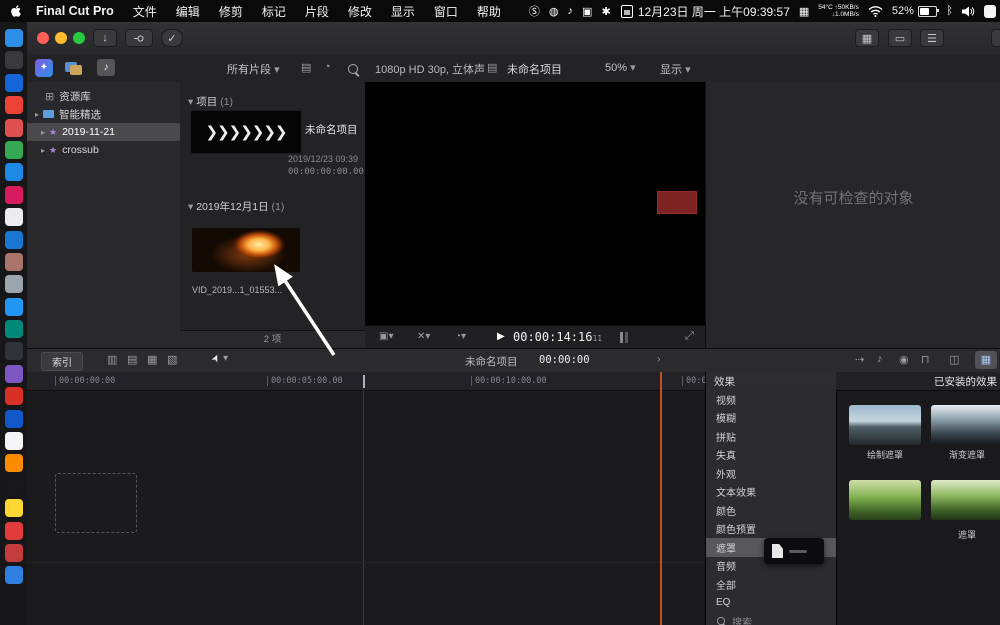 The image size is (1000, 625). What do you see at coordinates (771, 510) in the screenshot?
I see `effects-category-color: 颜色` at bounding box center [771, 510].